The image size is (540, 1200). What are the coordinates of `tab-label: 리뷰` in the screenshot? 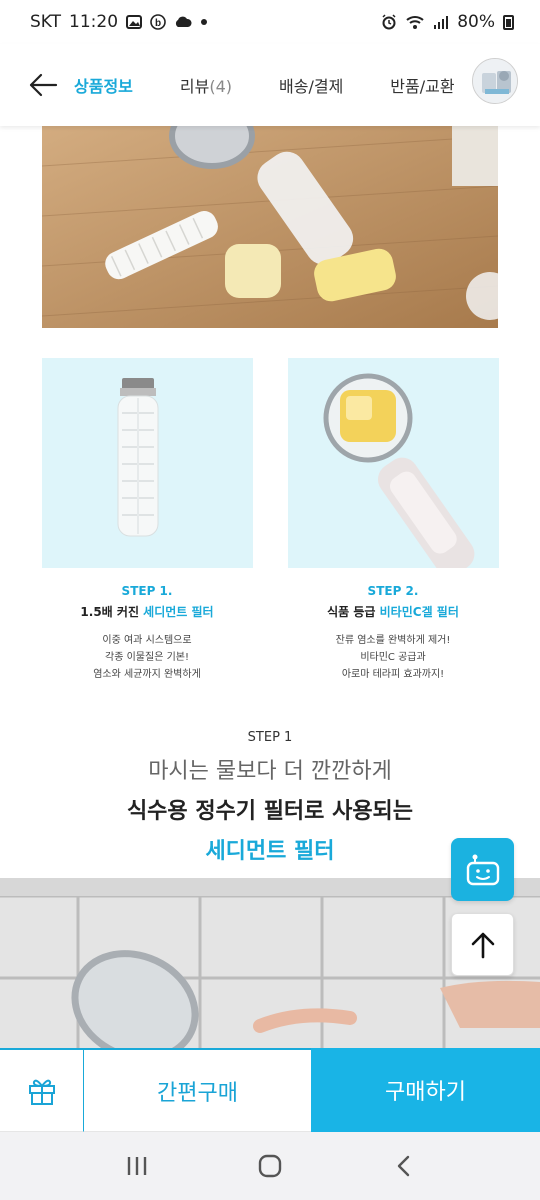 It's located at (194, 86).